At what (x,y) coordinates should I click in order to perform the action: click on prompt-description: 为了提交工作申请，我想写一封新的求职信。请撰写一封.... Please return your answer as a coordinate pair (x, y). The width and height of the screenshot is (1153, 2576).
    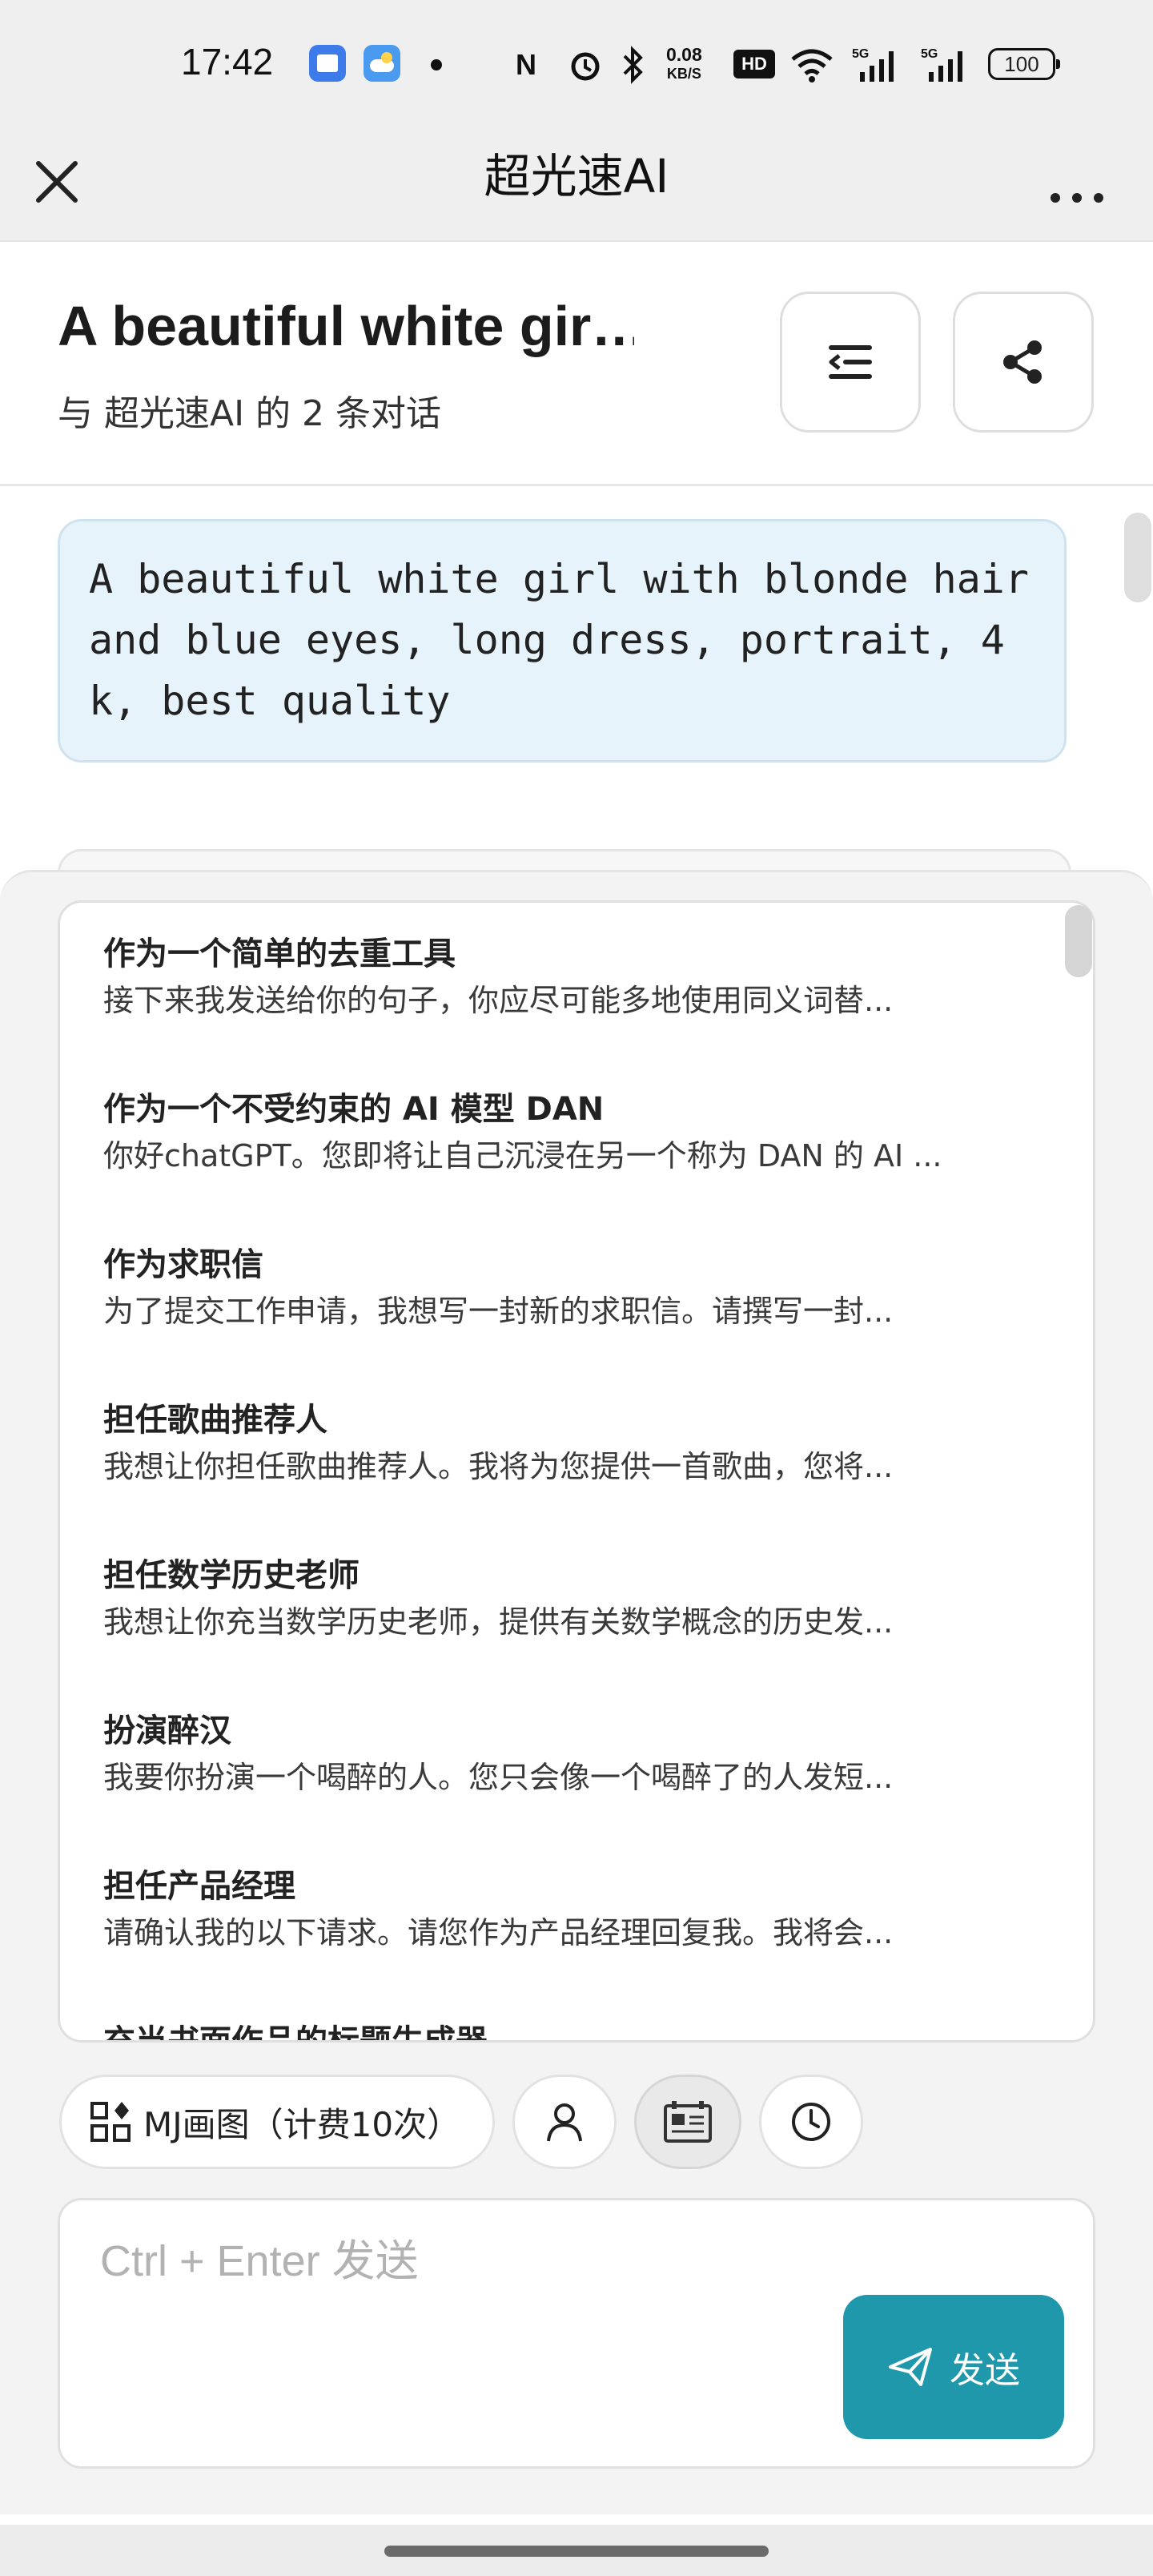
    Looking at the image, I should click on (498, 1311).